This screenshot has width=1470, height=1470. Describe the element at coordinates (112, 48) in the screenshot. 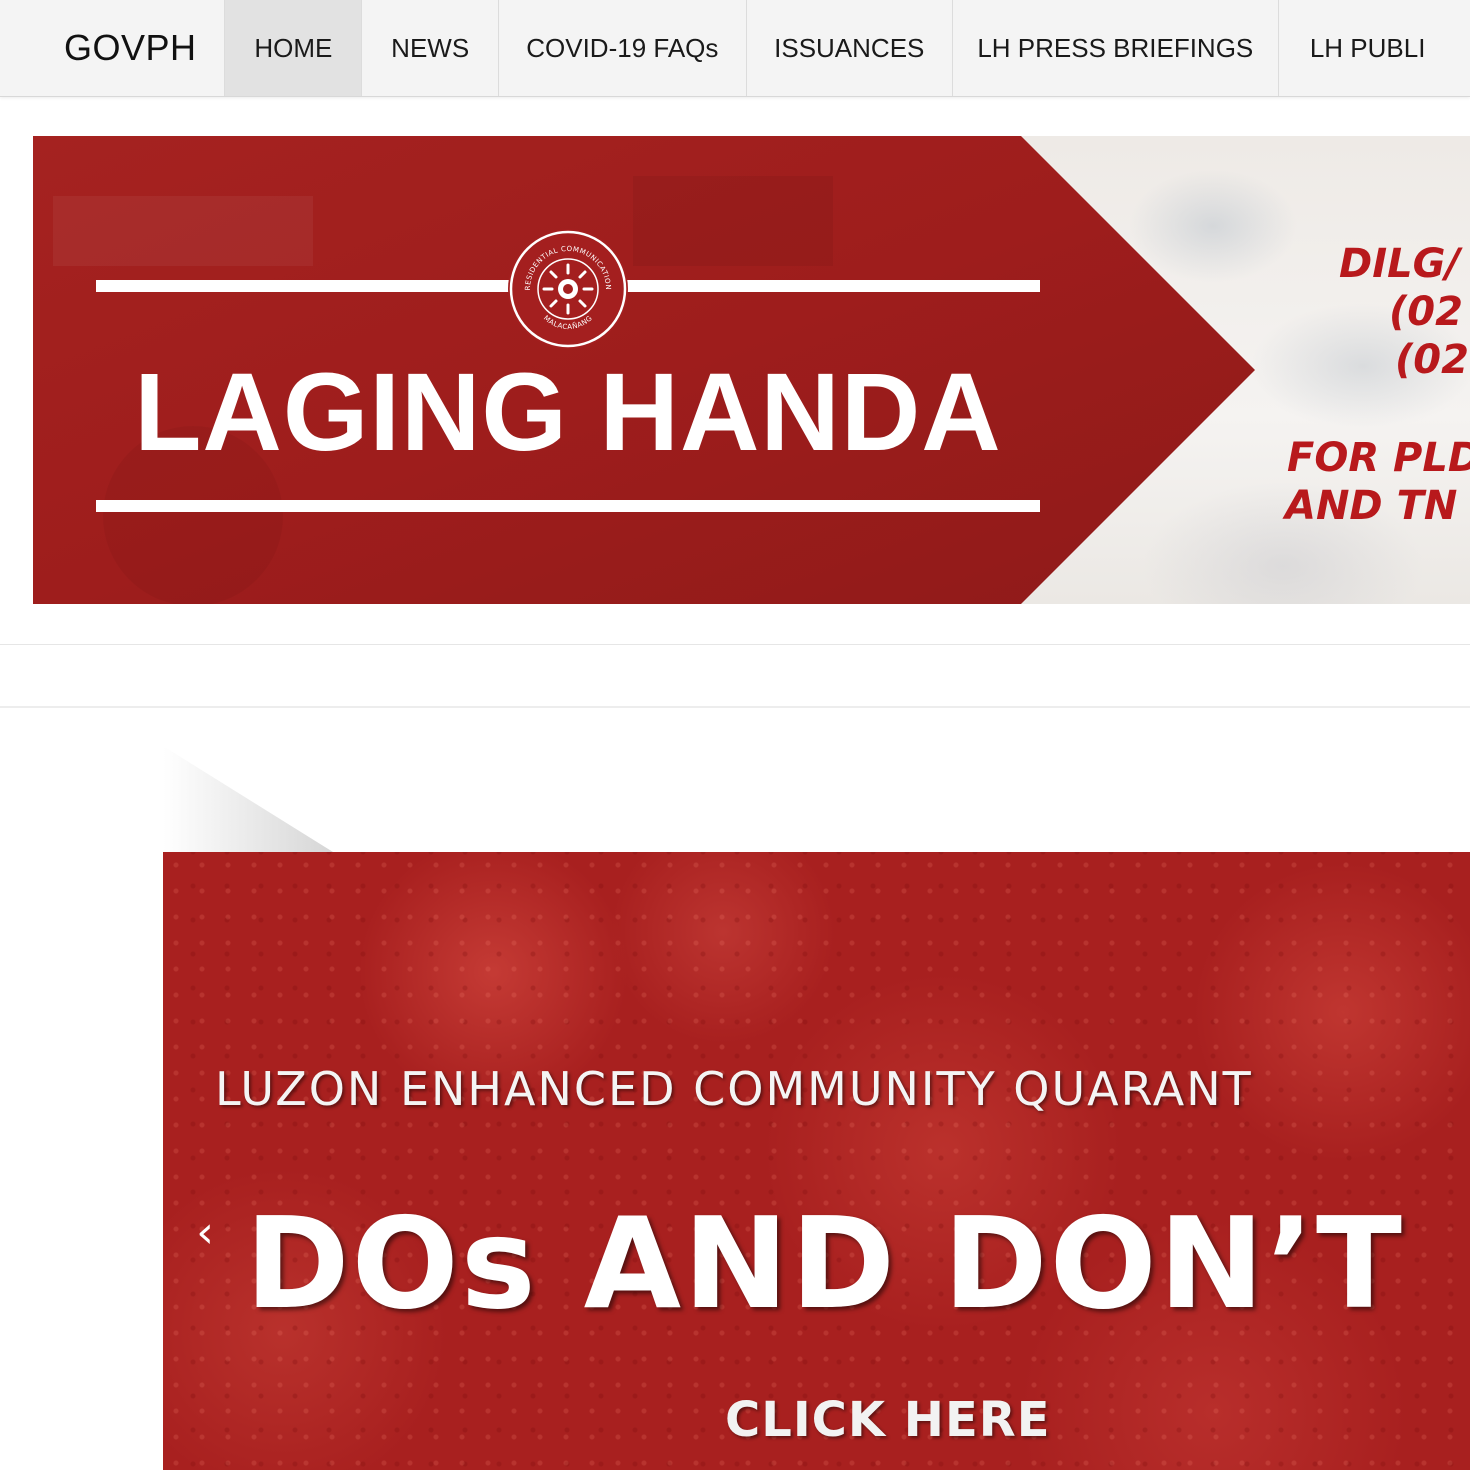

I see `govph-logo-link: GOVPH` at that location.